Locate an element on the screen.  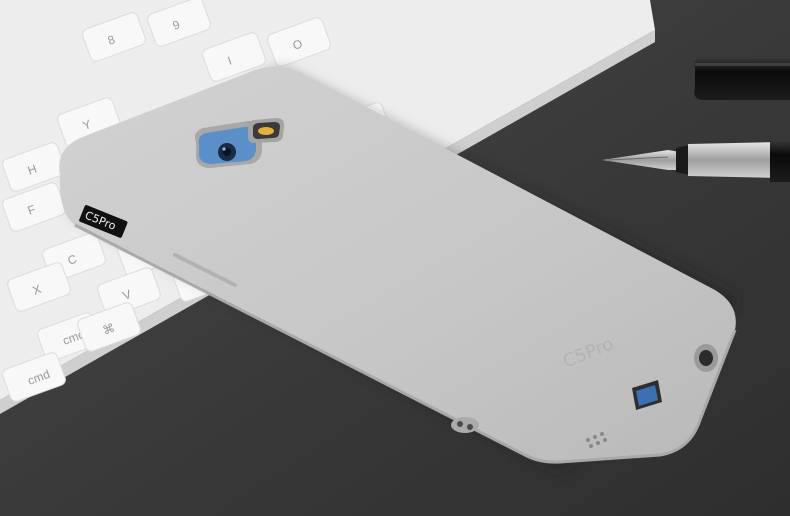
flash-cutout is located at coordinates (266, 130).